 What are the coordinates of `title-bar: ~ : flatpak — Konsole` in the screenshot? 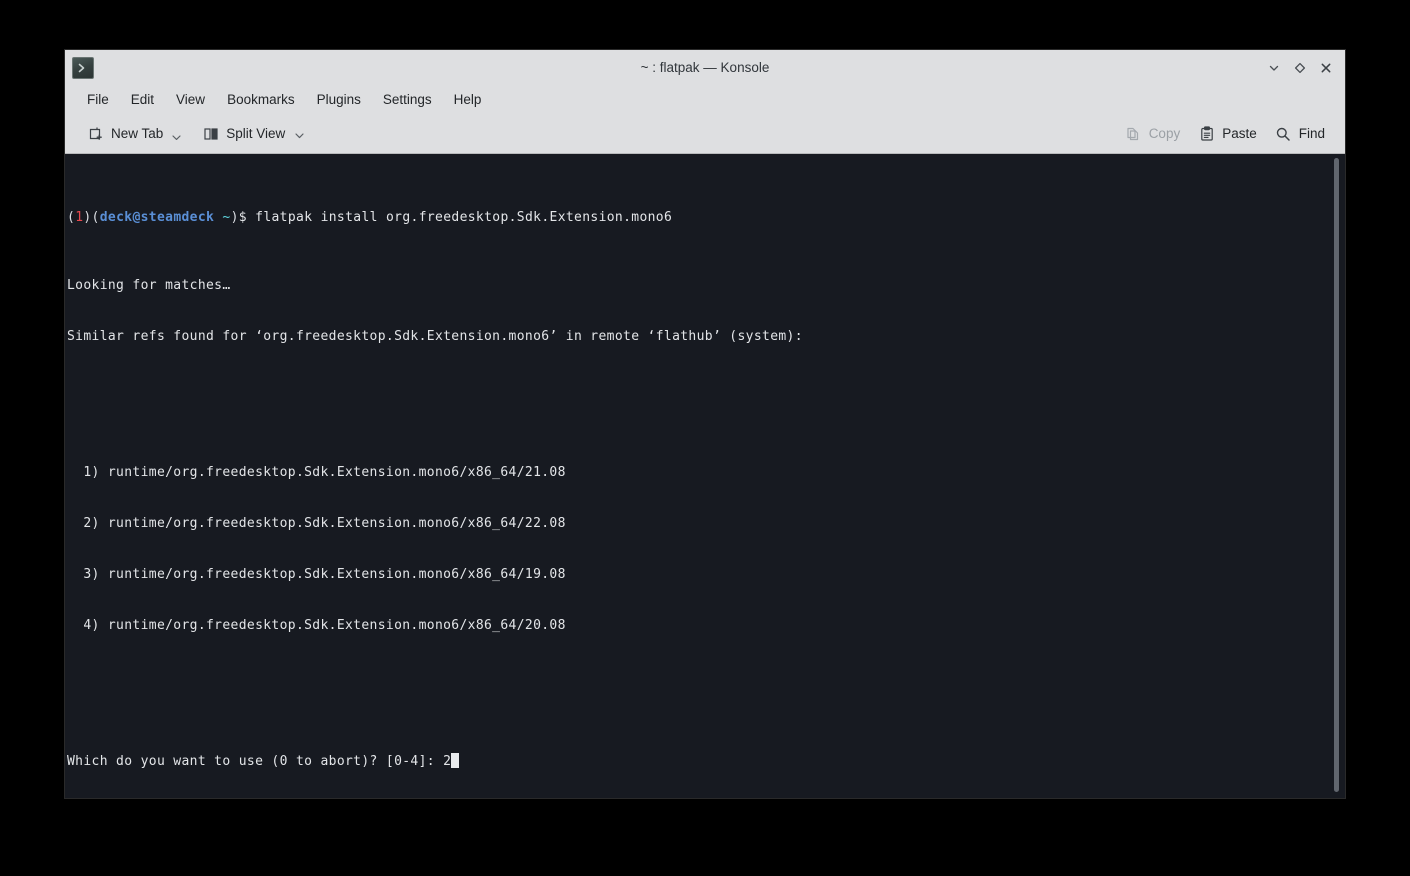 It's located at (705, 67).